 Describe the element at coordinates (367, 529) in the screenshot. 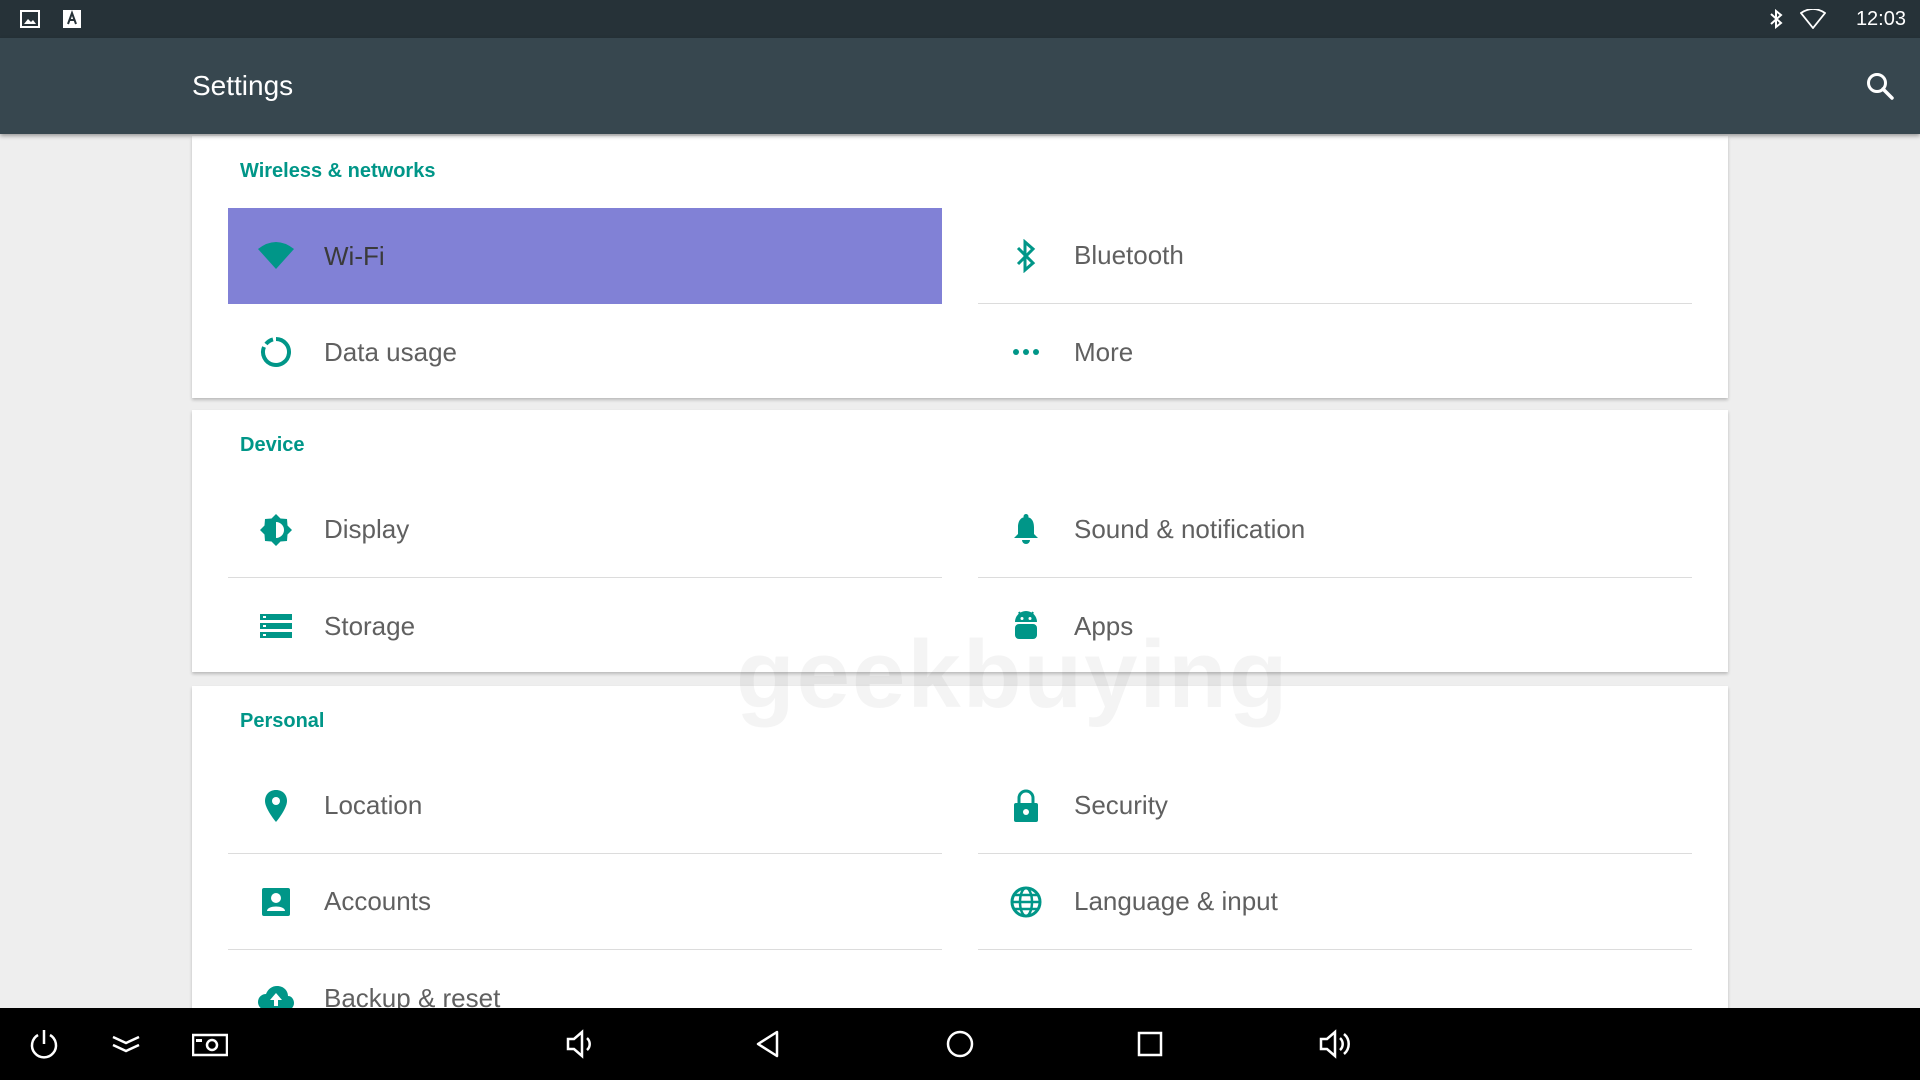

I see `tile-label-display: Display` at that location.